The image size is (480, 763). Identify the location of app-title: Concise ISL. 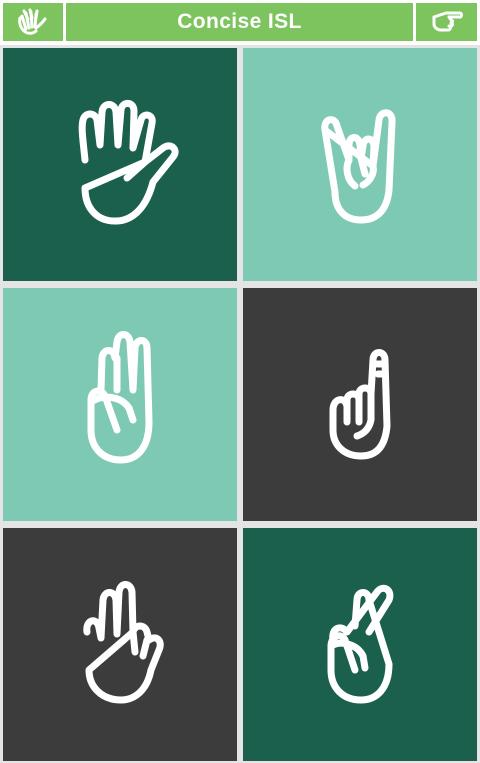
(239, 21).